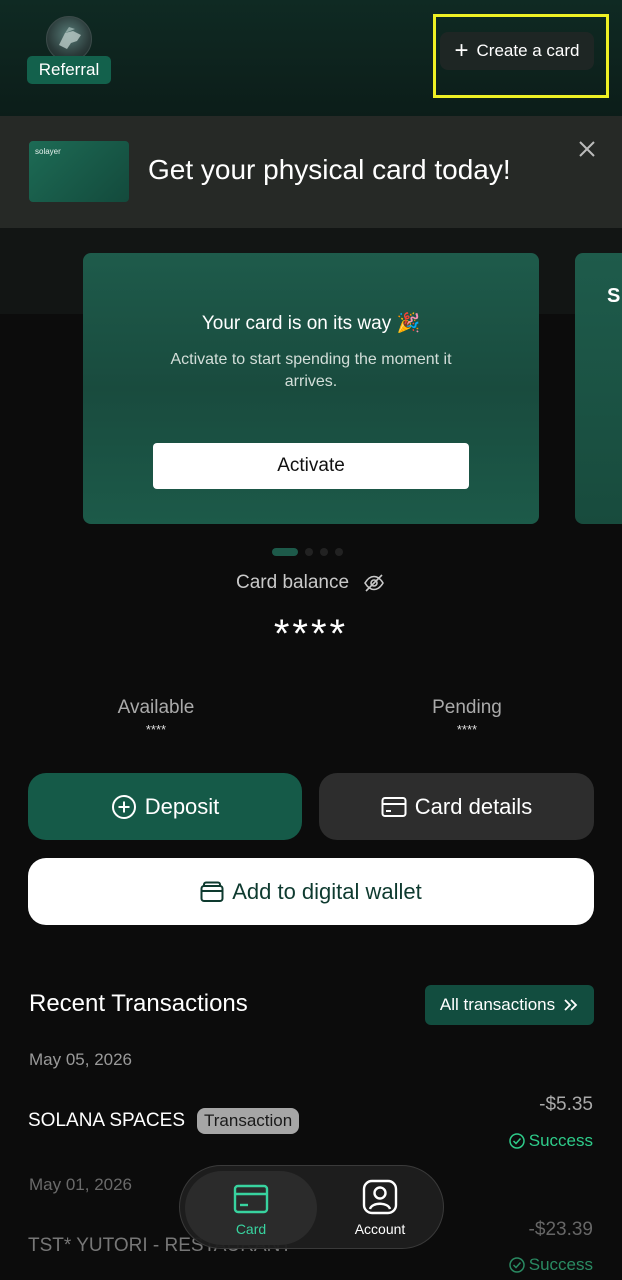 The image size is (622, 1280). I want to click on activate-button: Activate, so click(311, 466).